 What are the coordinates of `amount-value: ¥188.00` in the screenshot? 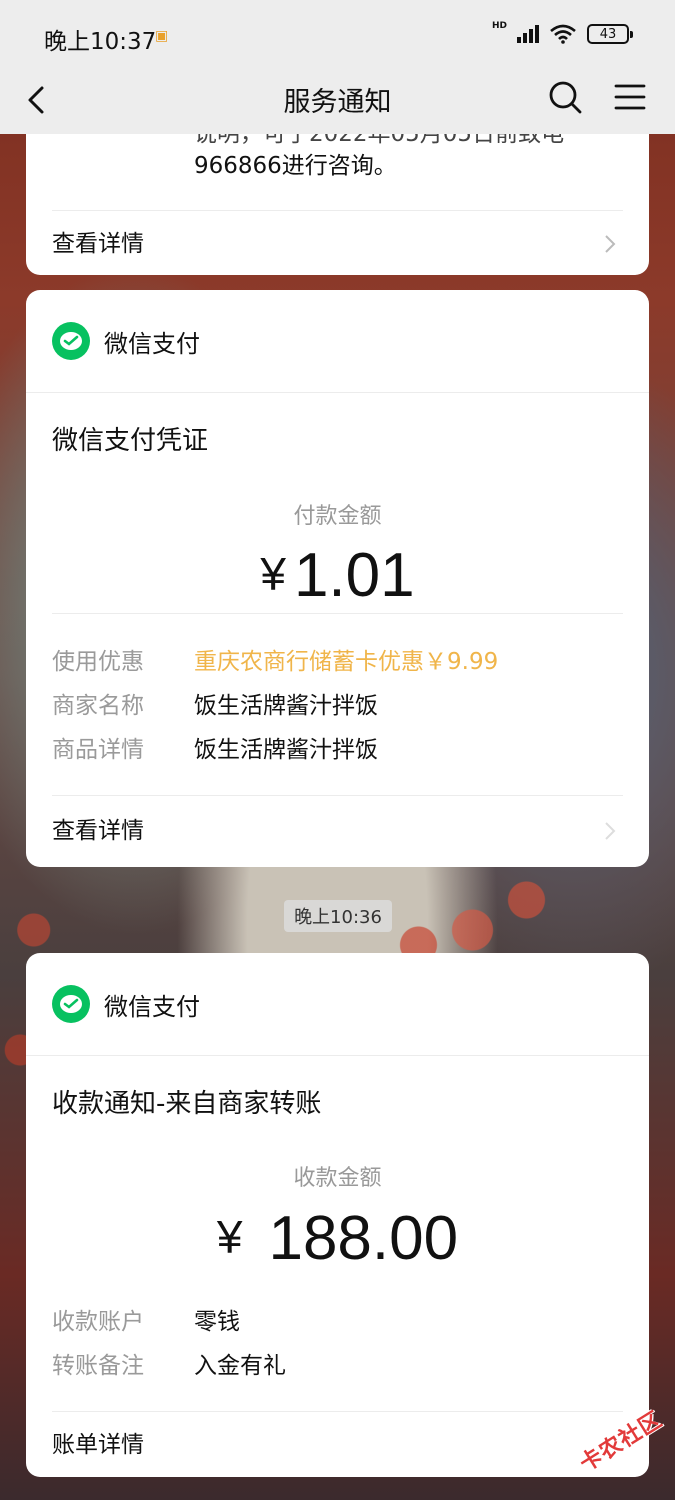 It's located at (337, 1238).